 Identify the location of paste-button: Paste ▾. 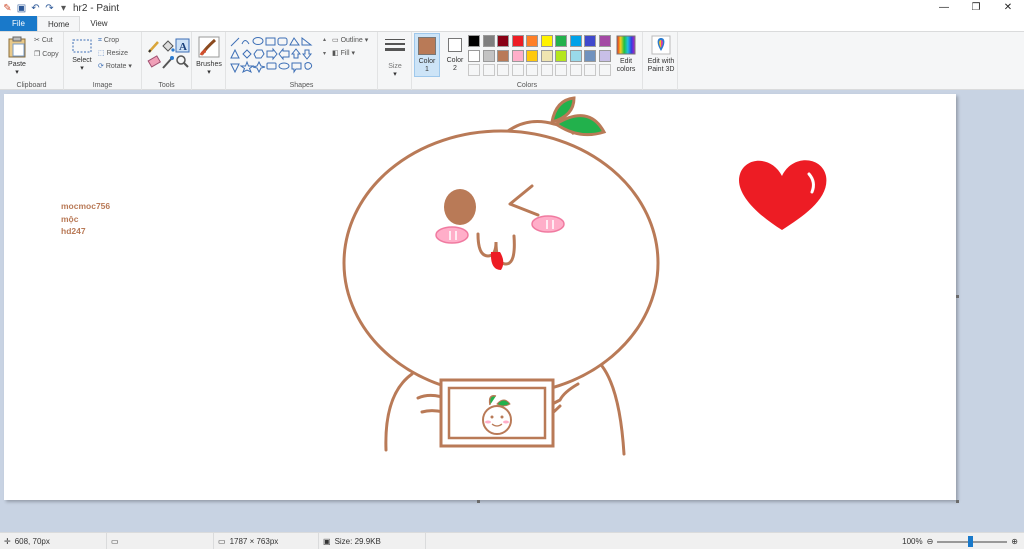
(17, 56).